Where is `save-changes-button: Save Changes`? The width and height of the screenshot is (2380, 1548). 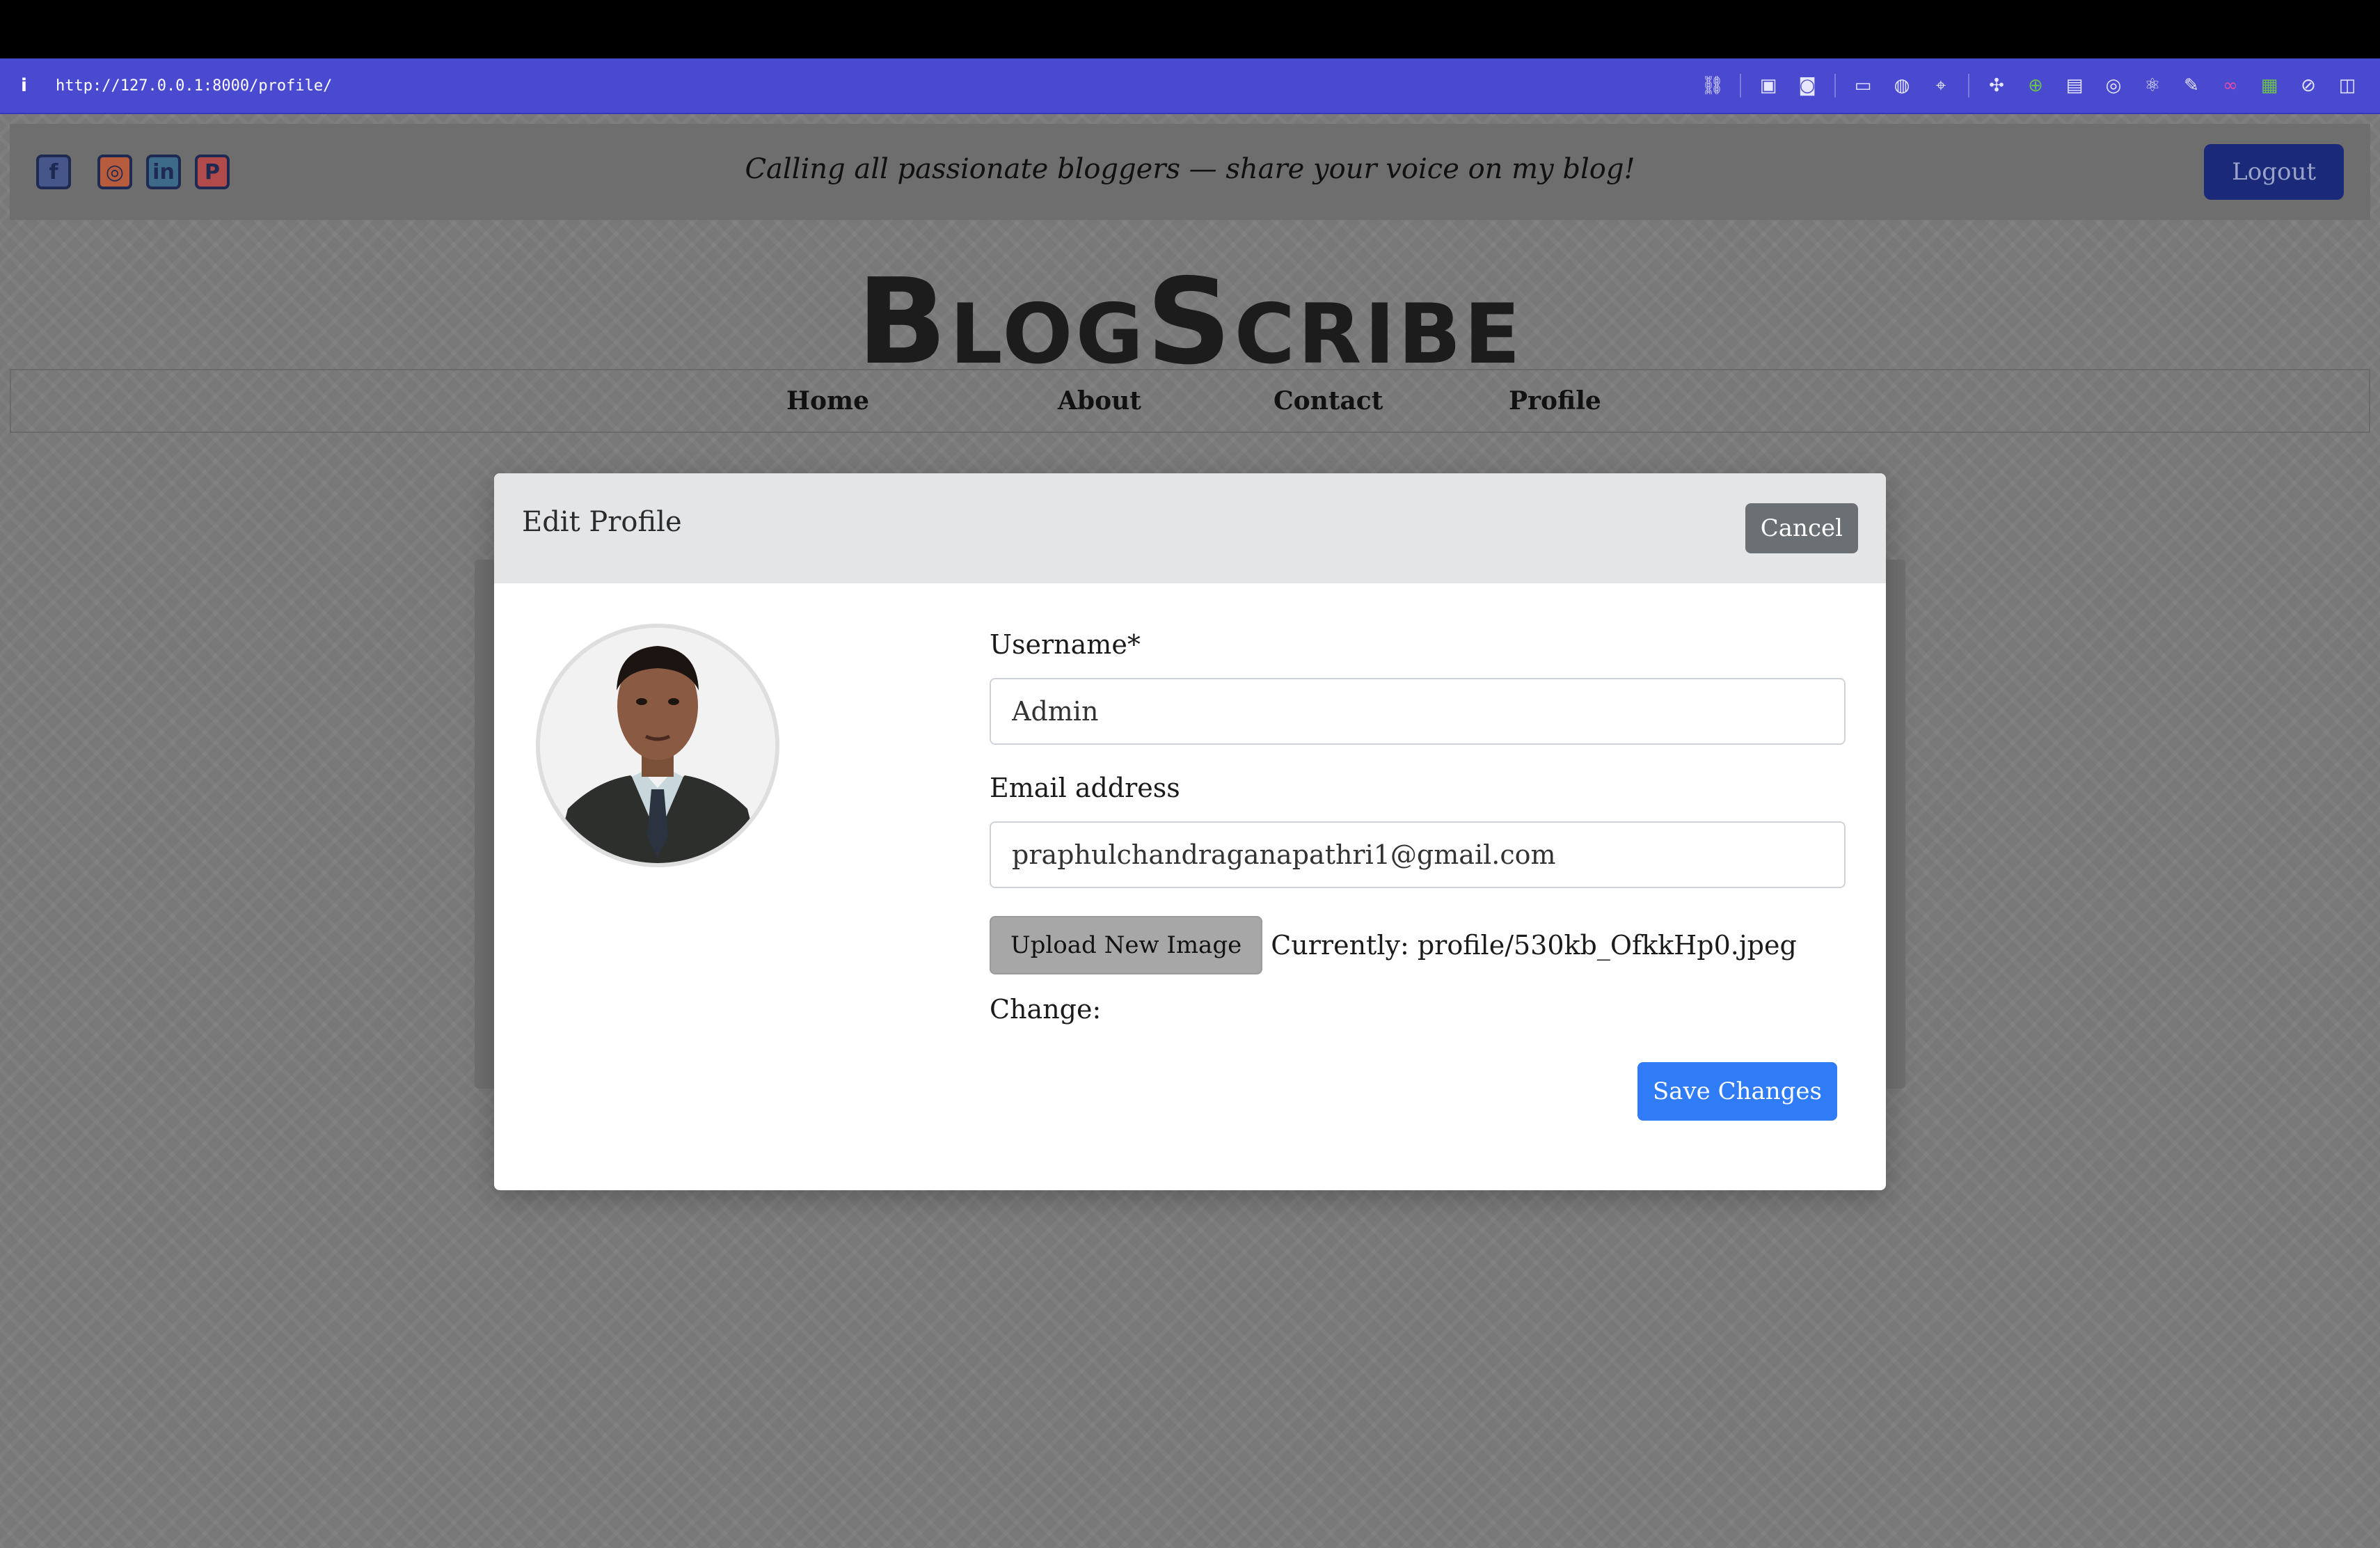 save-changes-button: Save Changes is located at coordinates (1737, 1091).